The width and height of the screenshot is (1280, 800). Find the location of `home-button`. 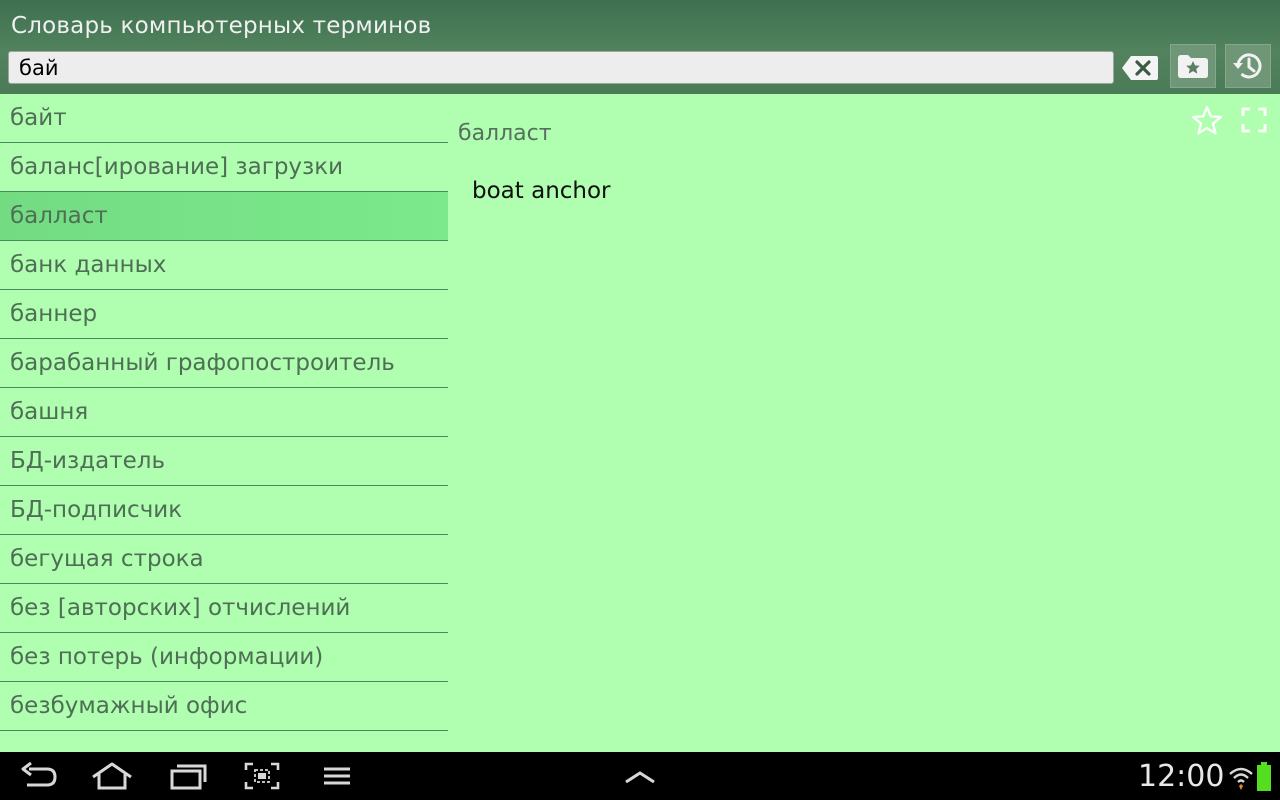

home-button is located at coordinates (112, 776).